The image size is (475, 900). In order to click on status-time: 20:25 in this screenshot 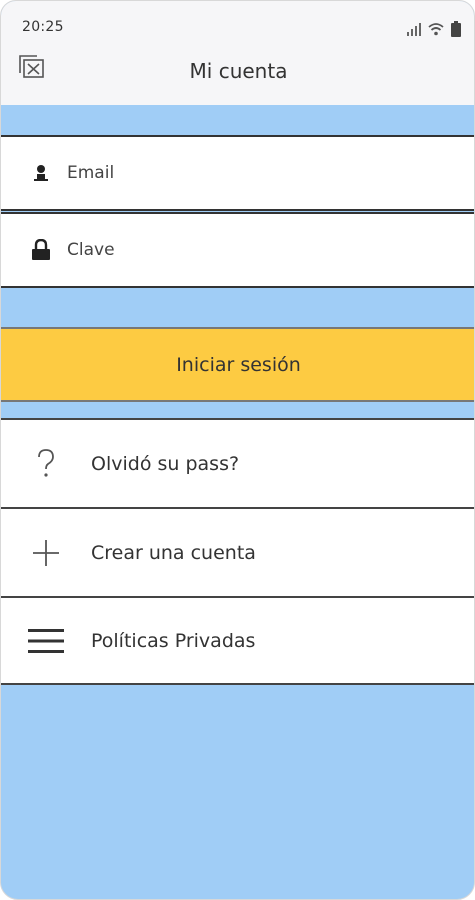, I will do `click(43, 27)`.